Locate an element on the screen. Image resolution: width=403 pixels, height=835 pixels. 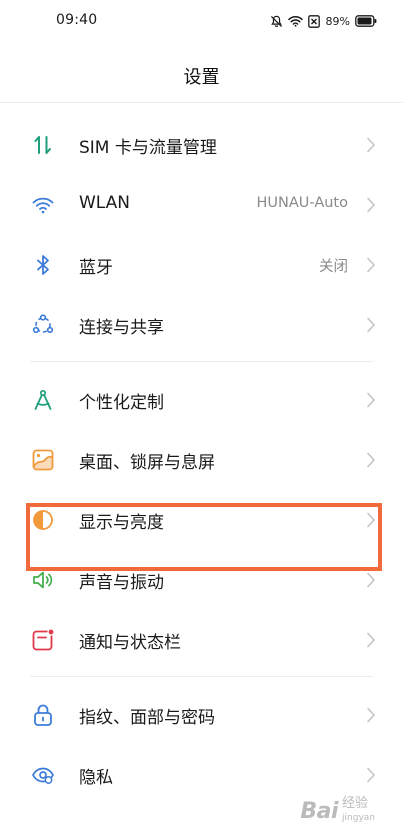
settings-item-label: 显示与亮度 is located at coordinates (121, 523).